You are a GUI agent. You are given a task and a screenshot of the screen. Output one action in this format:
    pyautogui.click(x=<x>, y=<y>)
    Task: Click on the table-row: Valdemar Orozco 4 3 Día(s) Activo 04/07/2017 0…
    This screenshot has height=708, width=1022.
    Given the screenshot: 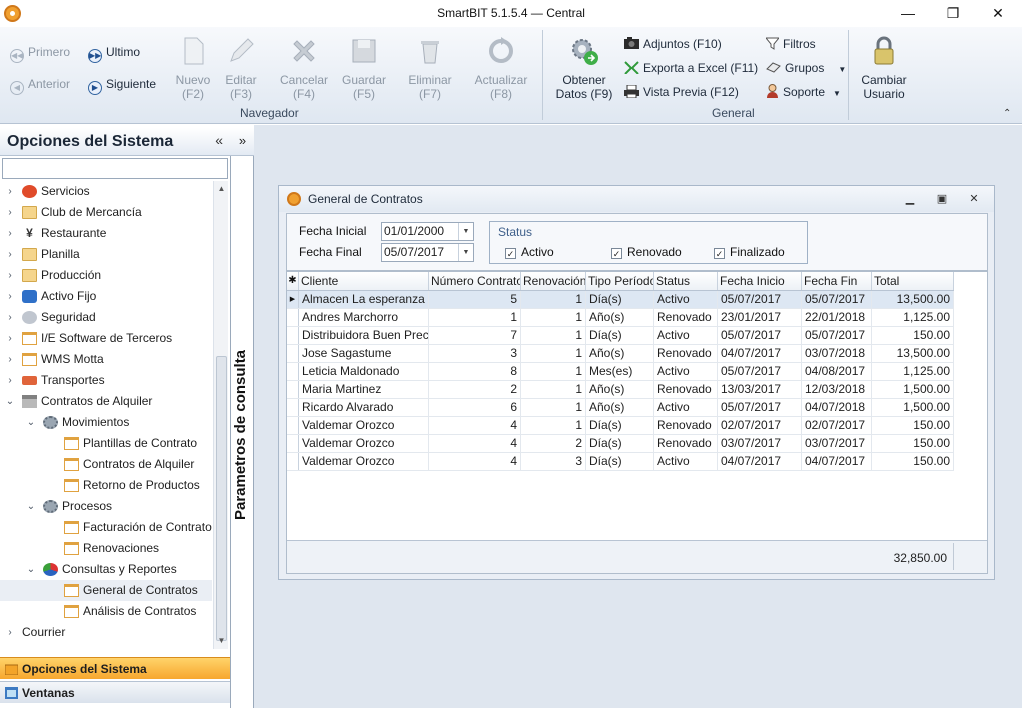 What is the action you would take?
    pyautogui.click(x=620, y=462)
    